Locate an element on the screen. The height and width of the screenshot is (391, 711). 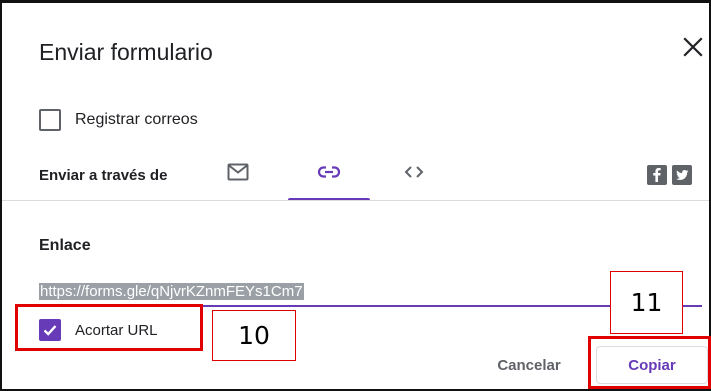
link-section-label: Enlace is located at coordinates (65, 245).